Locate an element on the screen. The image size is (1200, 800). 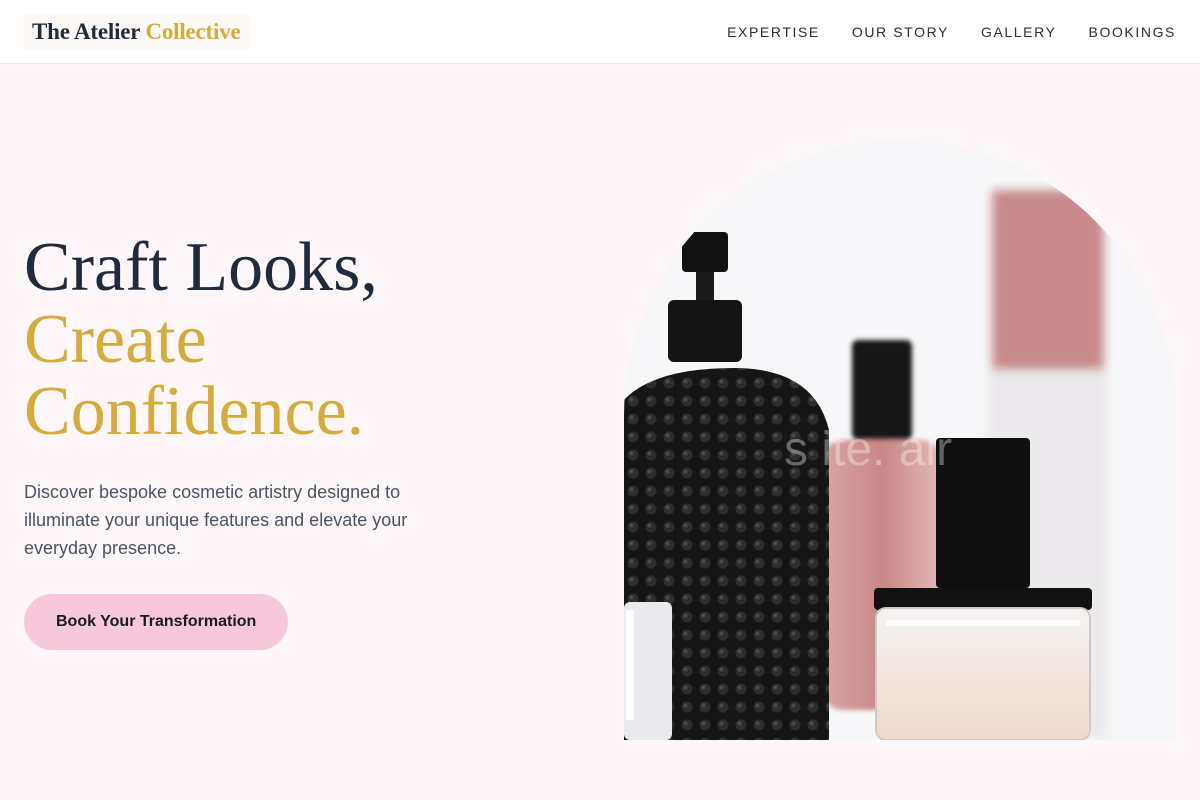
nav-item-gallery: GALLERY is located at coordinates (1019, 32).